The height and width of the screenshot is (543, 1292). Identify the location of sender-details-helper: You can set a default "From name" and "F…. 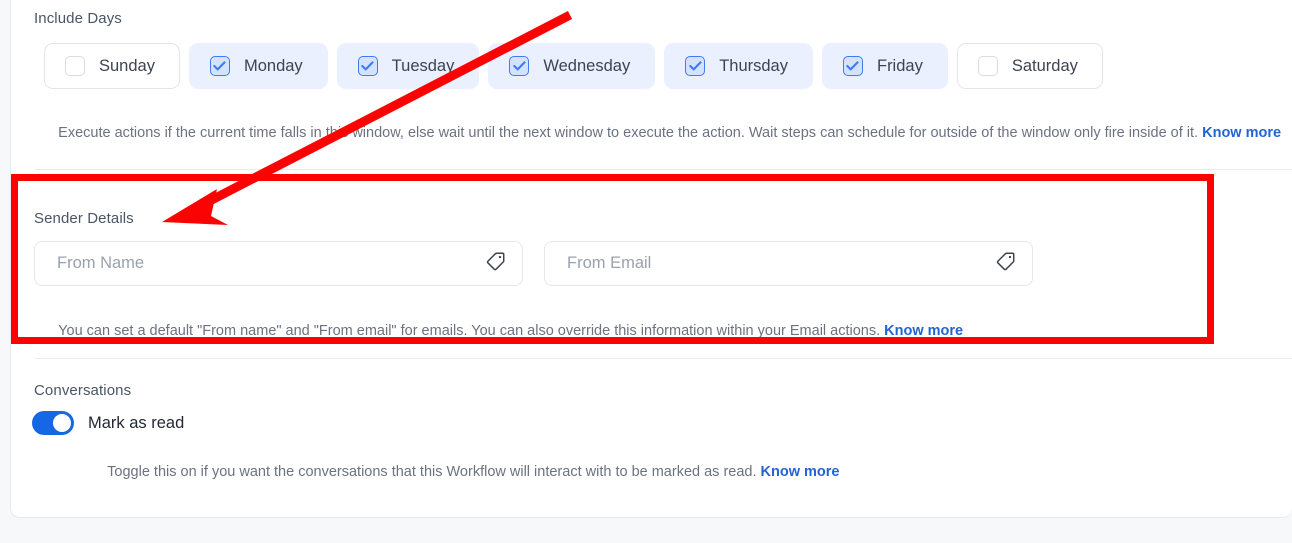
(659, 331).